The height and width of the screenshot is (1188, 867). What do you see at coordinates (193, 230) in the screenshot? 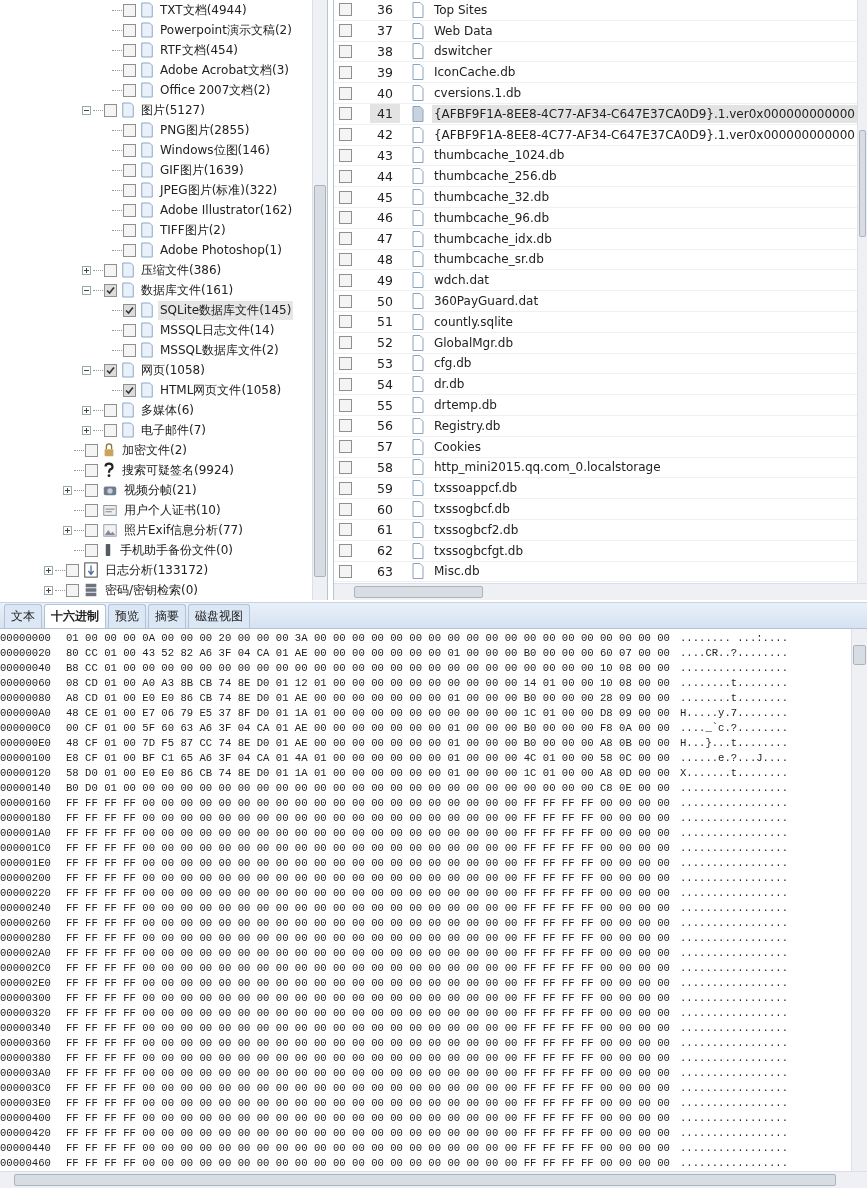
I see `tree-item: TIFF图片(2)` at bounding box center [193, 230].